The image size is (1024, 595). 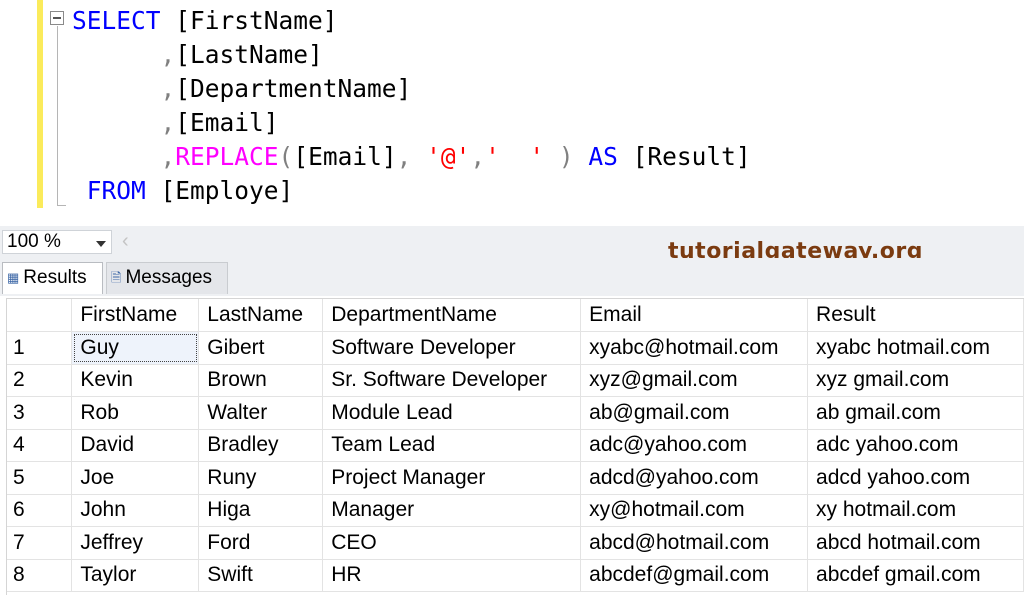 What do you see at coordinates (57, 18) in the screenshot?
I see `collapse-toggle-icon` at bounding box center [57, 18].